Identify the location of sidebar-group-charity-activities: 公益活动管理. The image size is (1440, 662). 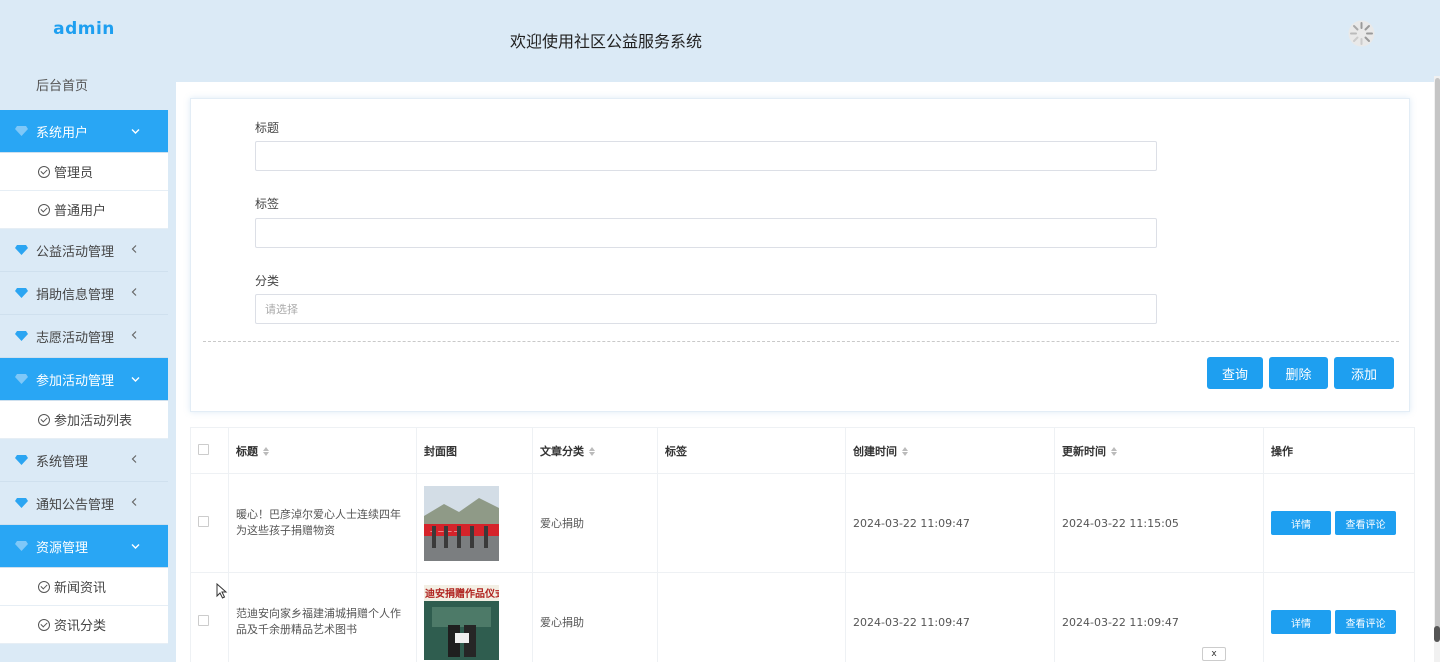
(84, 250).